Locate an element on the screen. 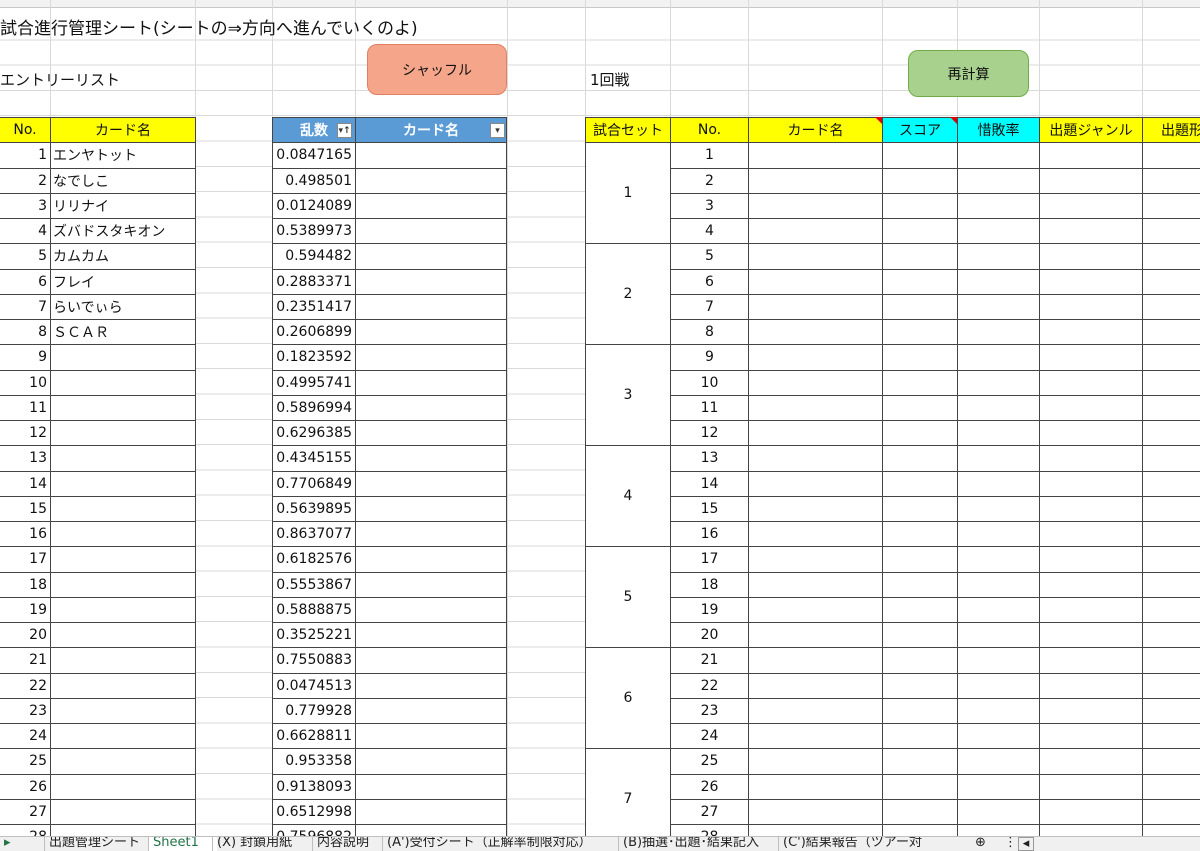 The image size is (1200, 851). comment-indicator-icon is located at coordinates (878, 120).